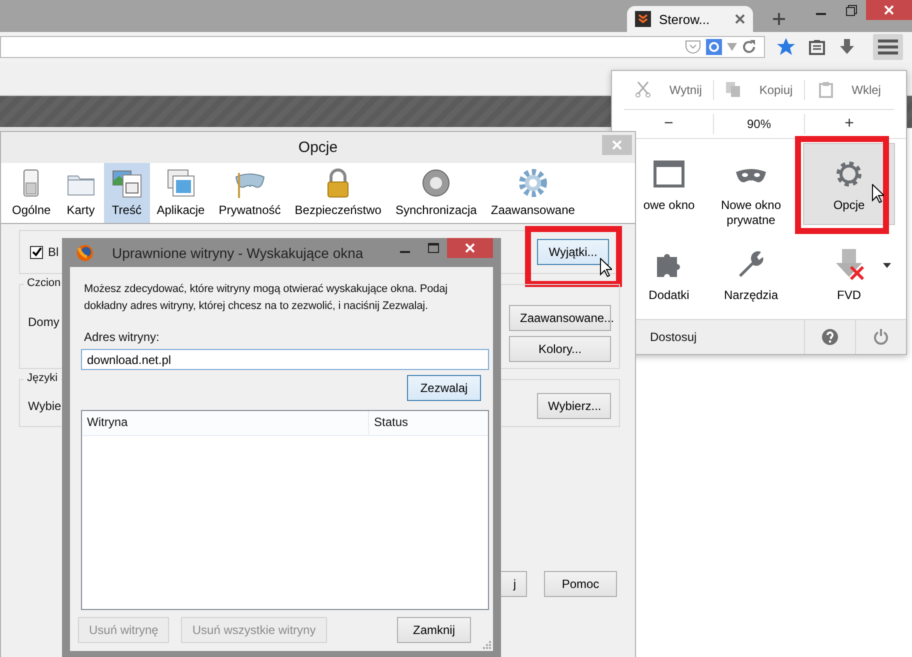 The width and height of the screenshot is (912, 657). Describe the element at coordinates (487, 645) in the screenshot. I see `resize-grip-icon` at that location.